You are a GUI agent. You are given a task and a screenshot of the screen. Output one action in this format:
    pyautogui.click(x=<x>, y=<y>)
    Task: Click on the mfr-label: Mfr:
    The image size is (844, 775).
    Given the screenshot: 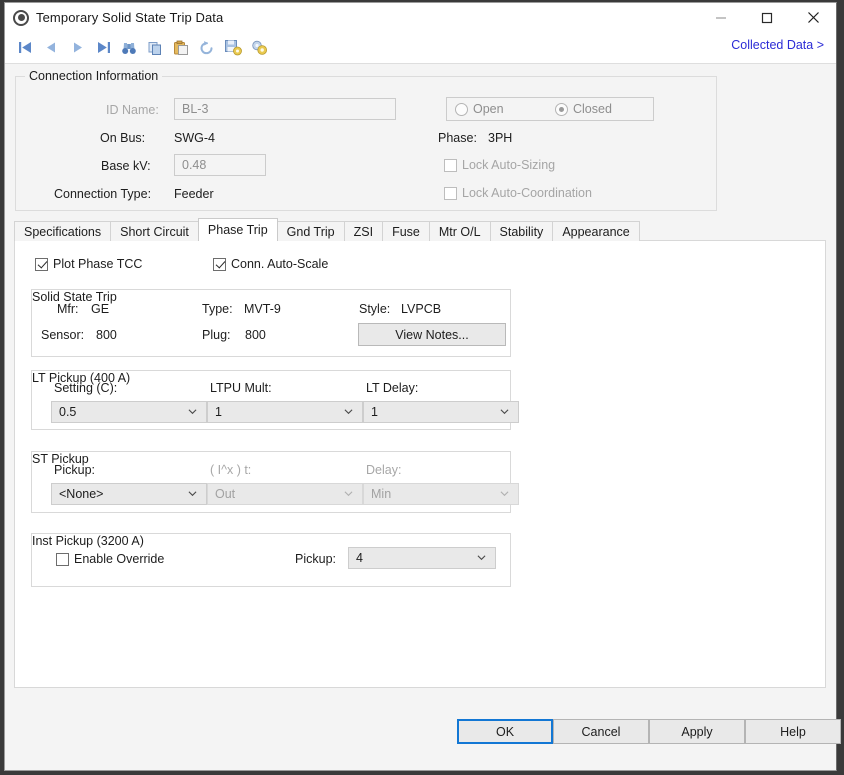 What is the action you would take?
    pyautogui.click(x=68, y=309)
    